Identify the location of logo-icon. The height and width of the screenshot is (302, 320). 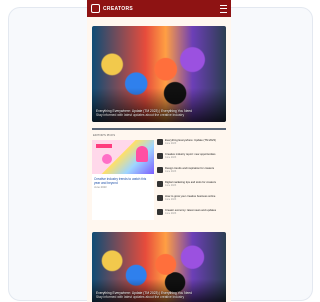
(95, 8).